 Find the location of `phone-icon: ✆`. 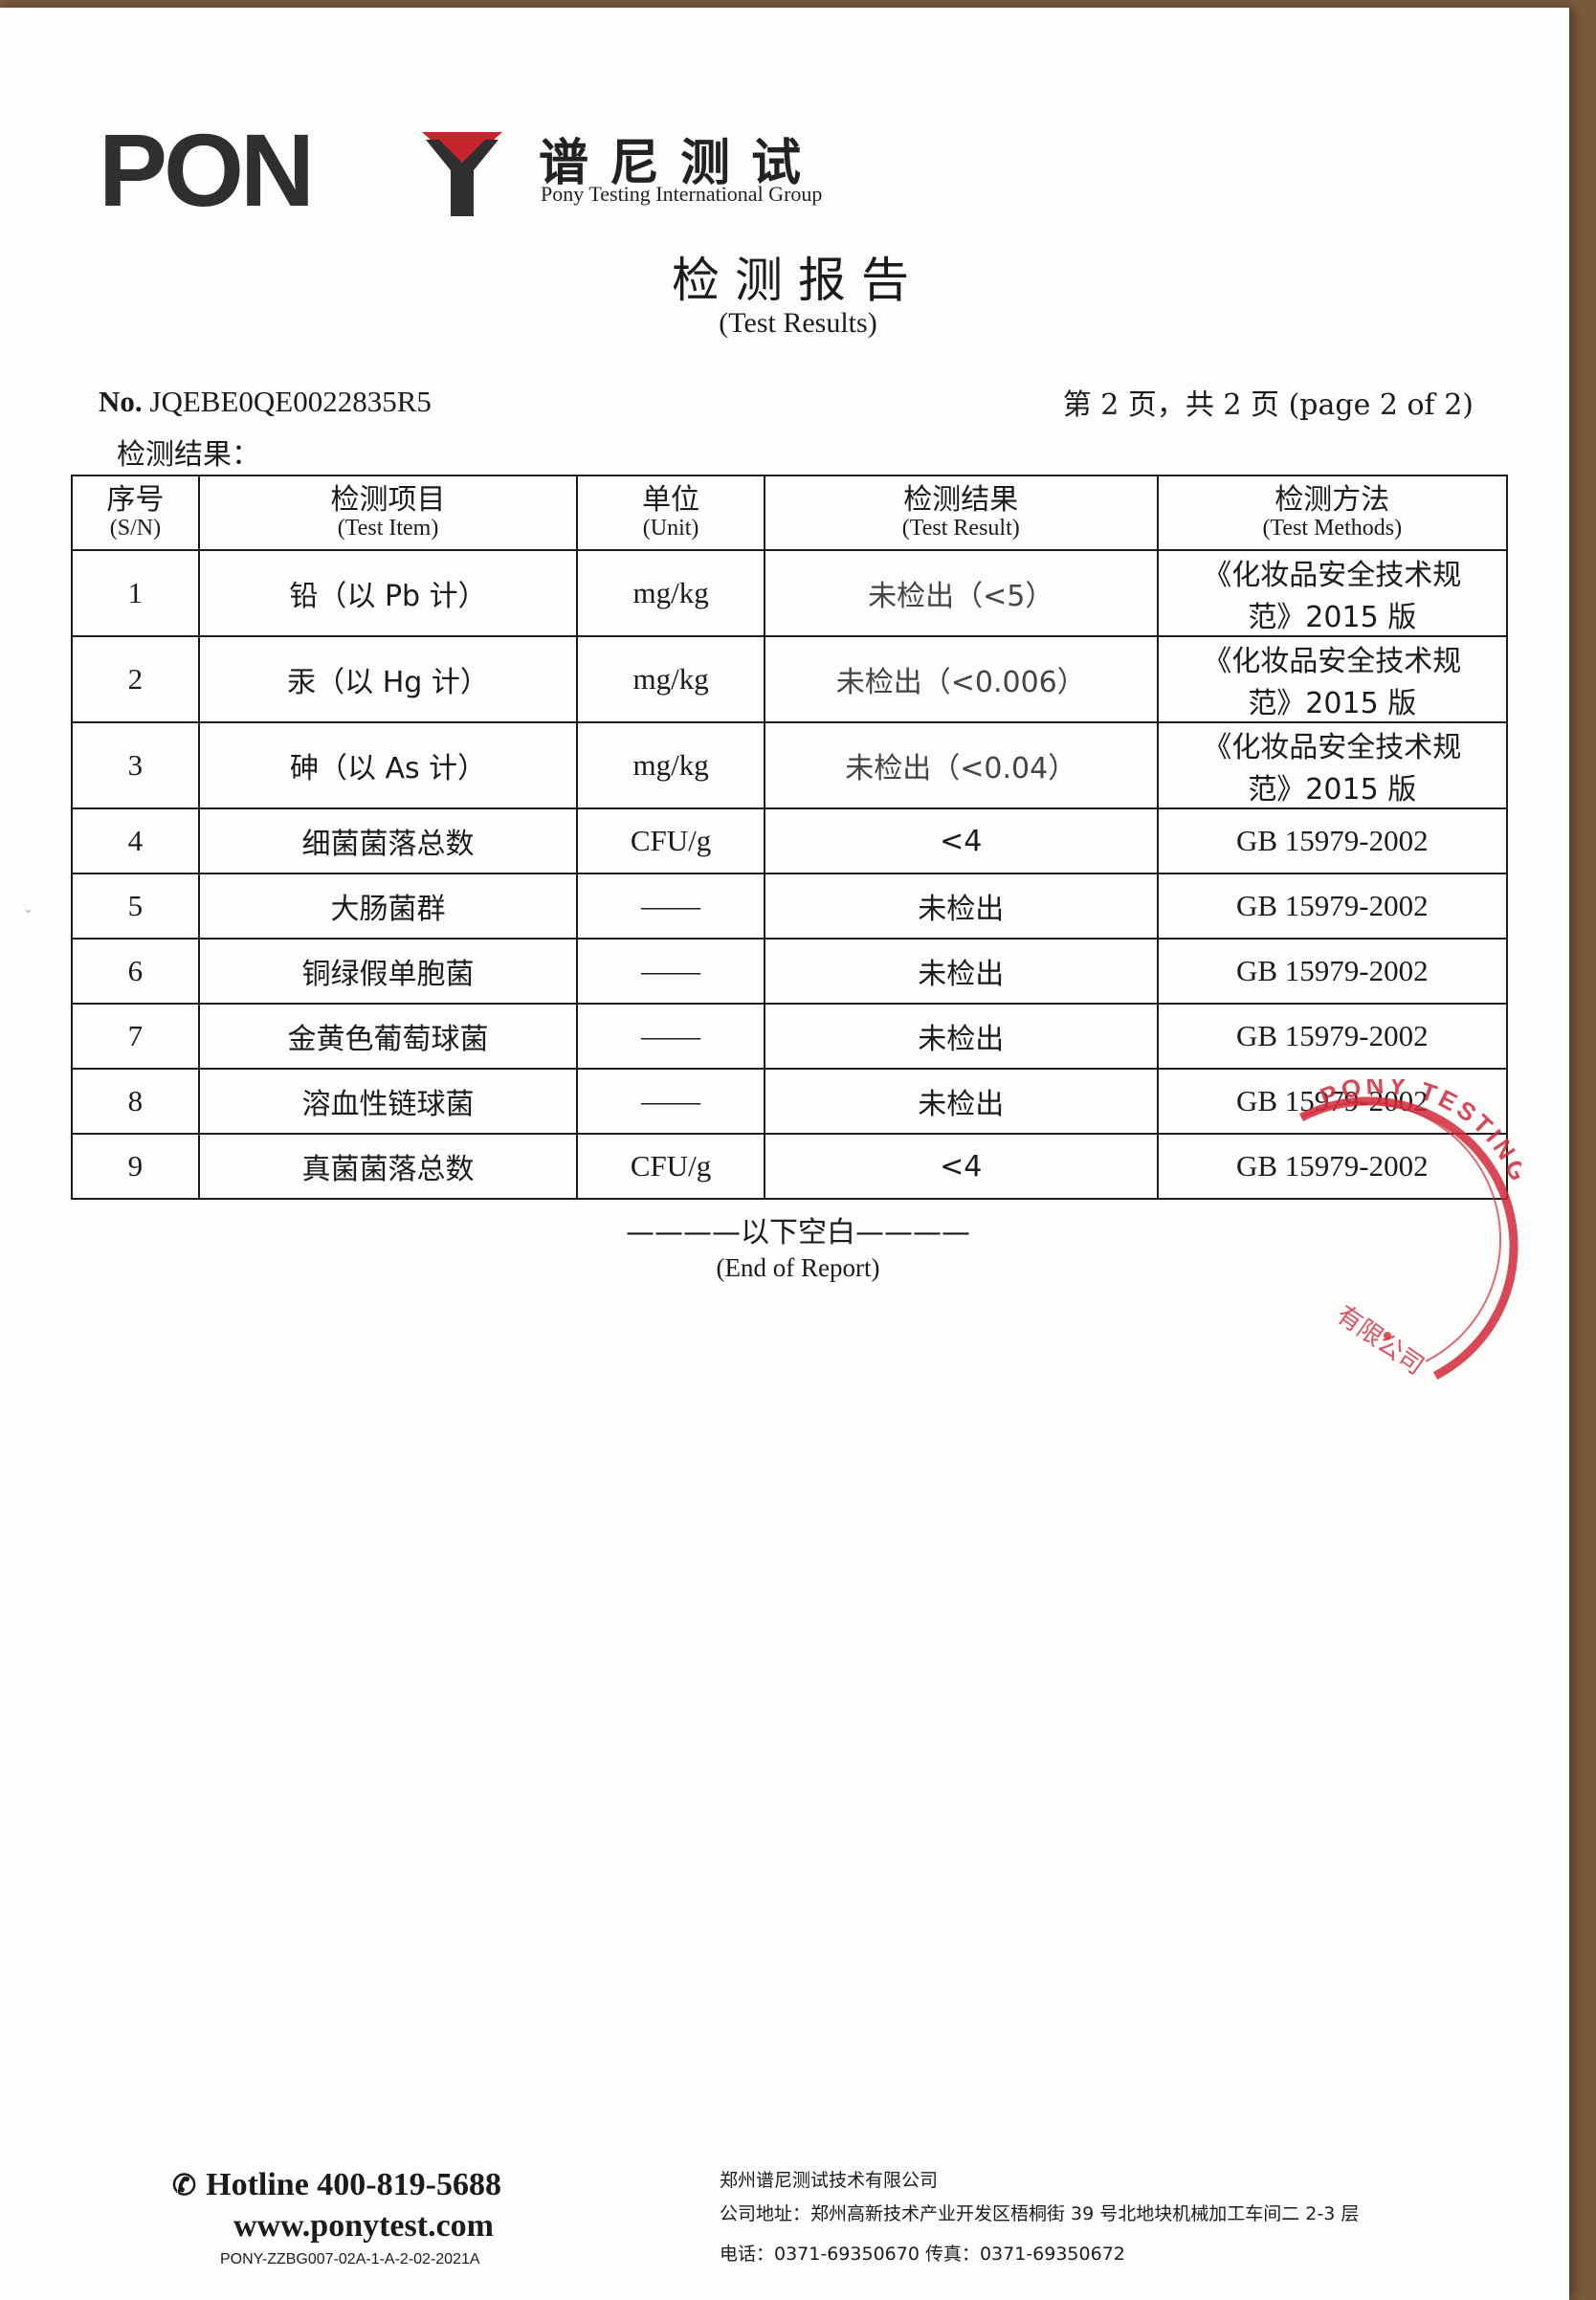

phone-icon: ✆ is located at coordinates (185, 2186).